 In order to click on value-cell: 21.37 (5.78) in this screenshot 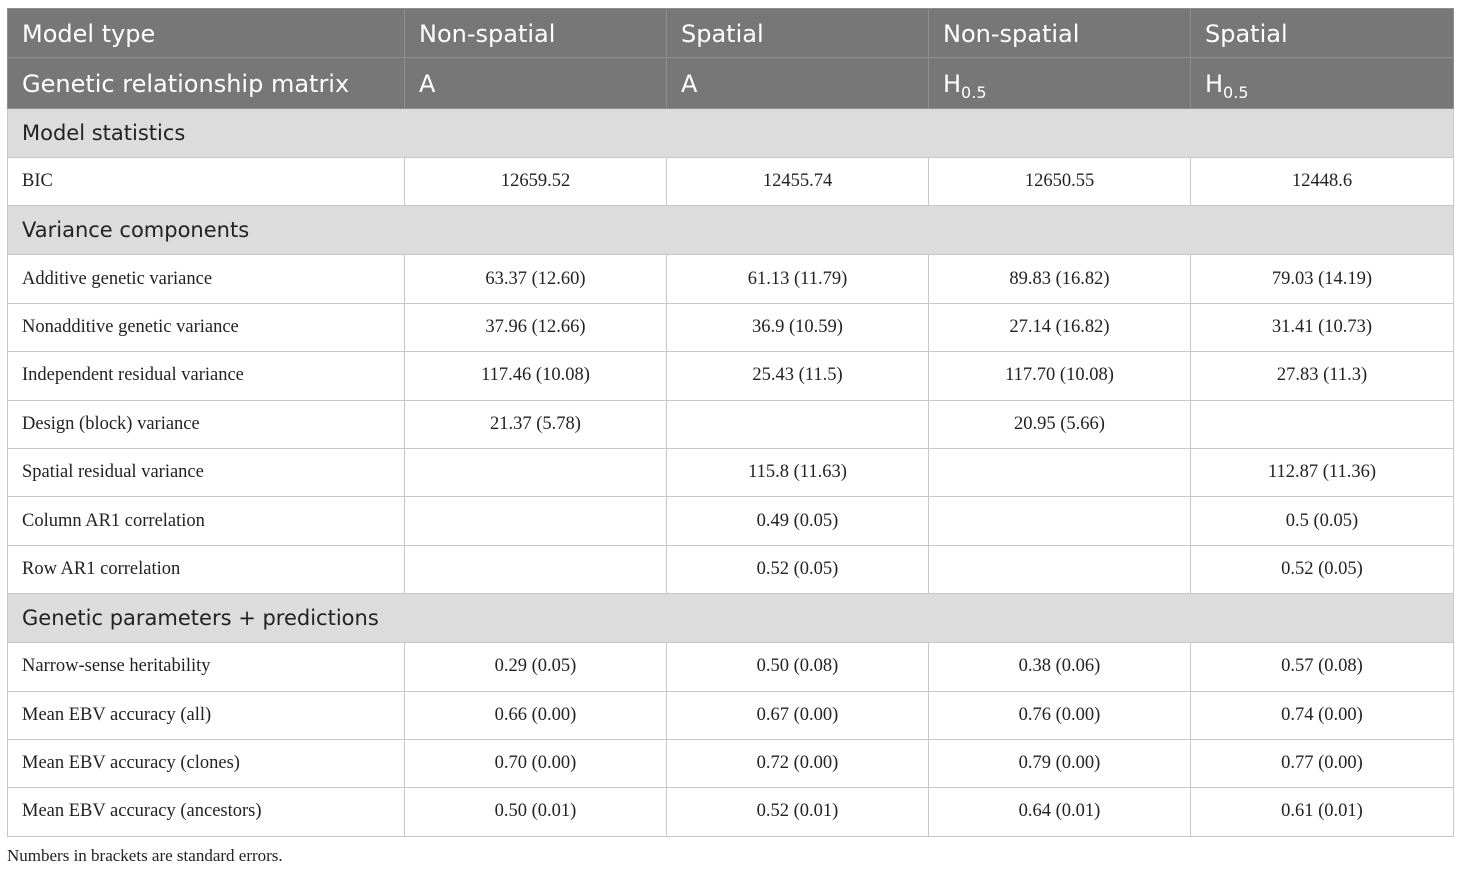, I will do `click(535, 424)`.